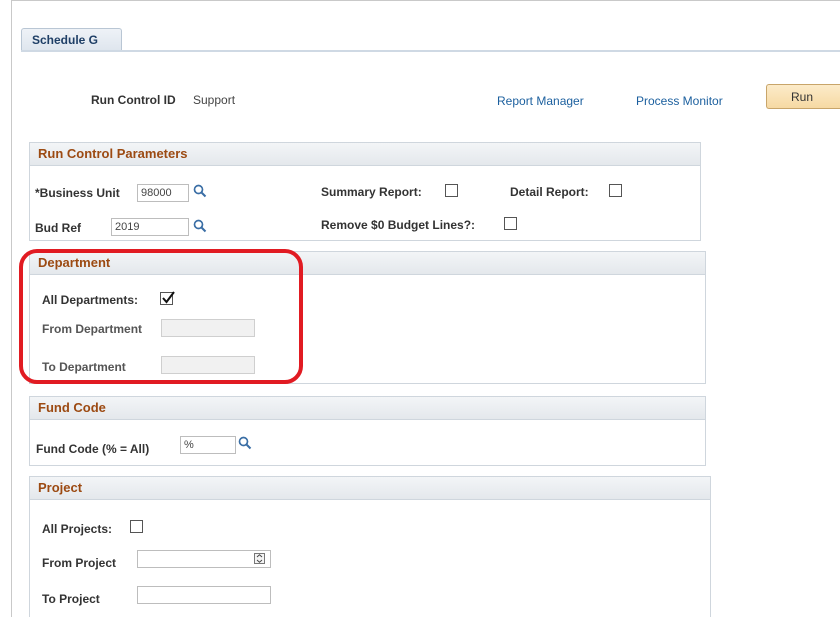 The height and width of the screenshot is (617, 840). What do you see at coordinates (92, 329) in the screenshot?
I see `from-department-label: From Department` at bounding box center [92, 329].